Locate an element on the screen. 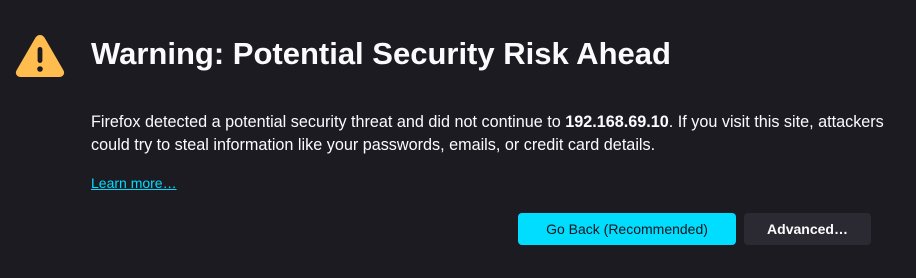 The width and height of the screenshot is (916, 278). warning-triangle-icon is located at coordinates (40, 56).